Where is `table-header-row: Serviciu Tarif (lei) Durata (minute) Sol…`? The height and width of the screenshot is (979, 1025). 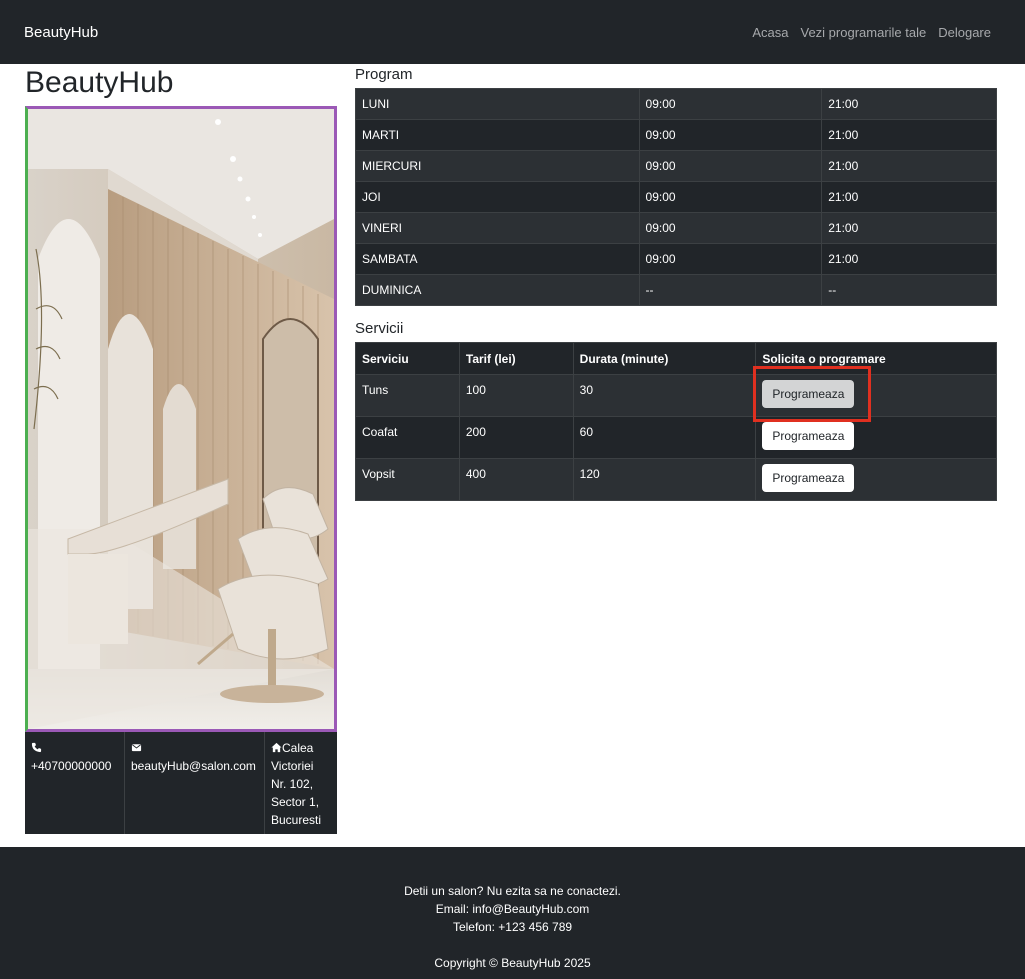
table-header-row: Serviciu Tarif (lei) Durata (minute) Sol… is located at coordinates (676, 358).